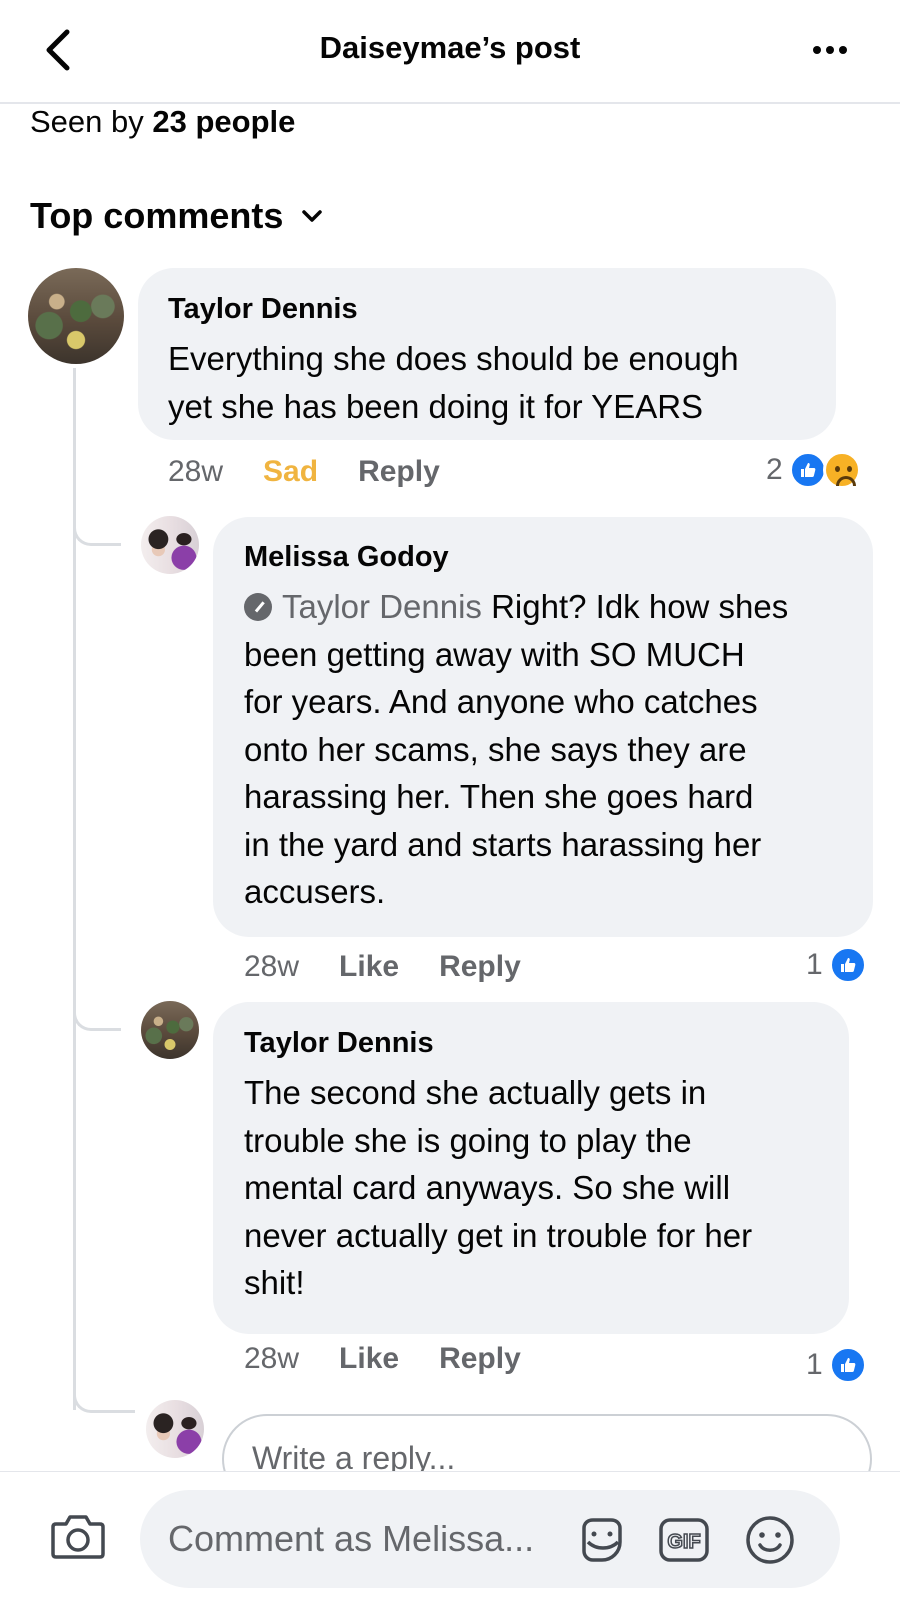 The image size is (900, 1601). I want to click on comment-line: The second she actually gets in, so click(475, 1092).